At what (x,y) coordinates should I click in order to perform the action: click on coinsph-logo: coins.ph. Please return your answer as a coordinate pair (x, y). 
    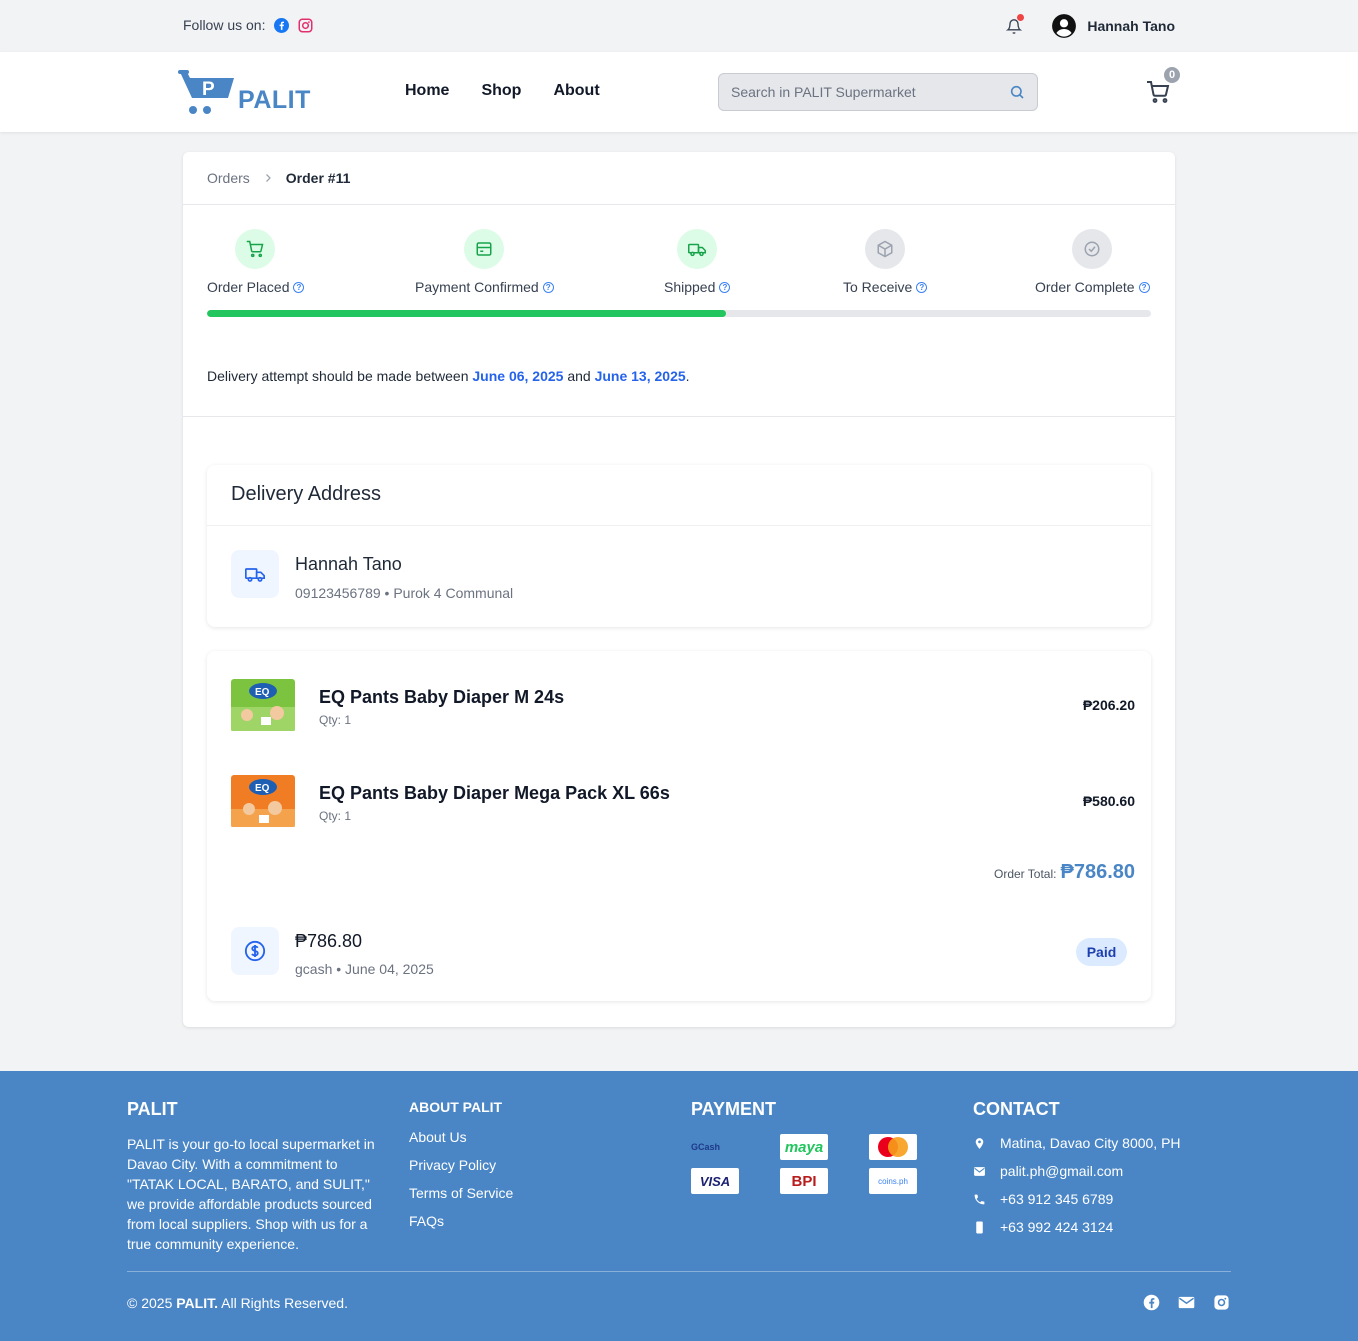
    Looking at the image, I should click on (893, 1181).